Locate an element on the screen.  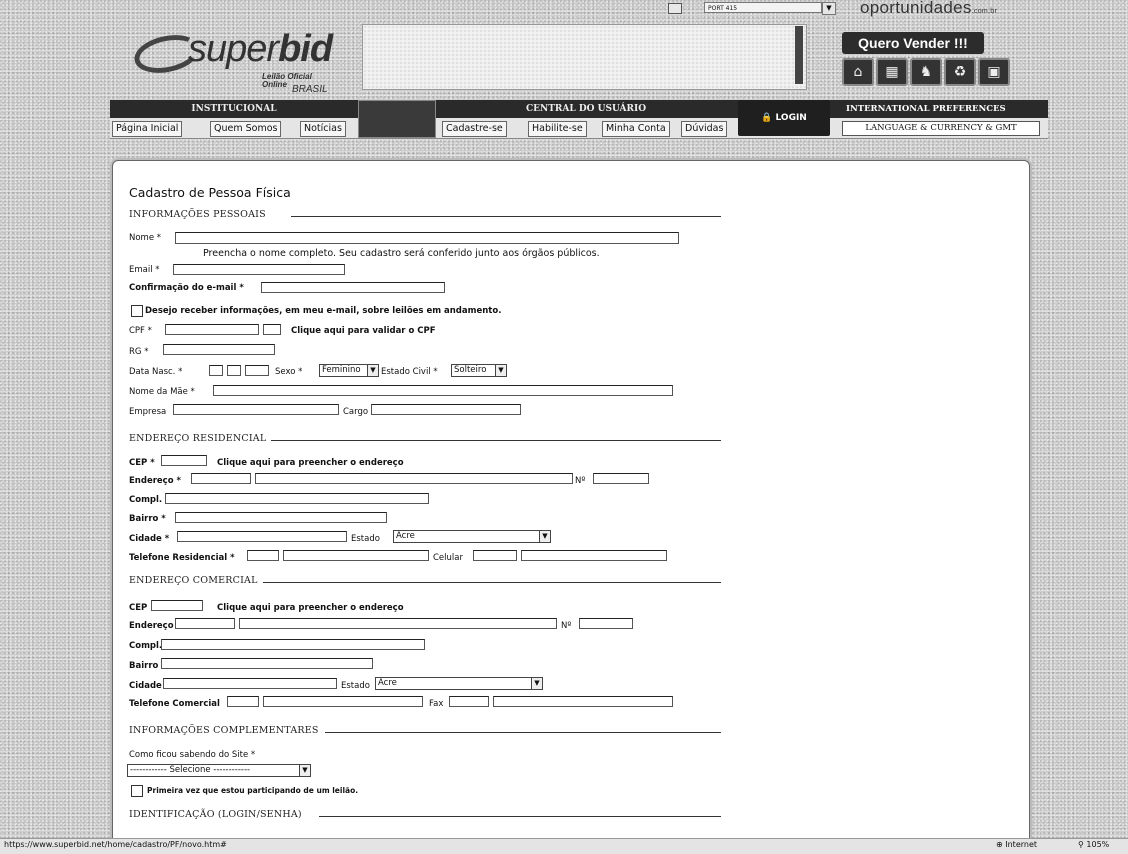
tel-com-ddd-input is located at coordinates (243, 701).